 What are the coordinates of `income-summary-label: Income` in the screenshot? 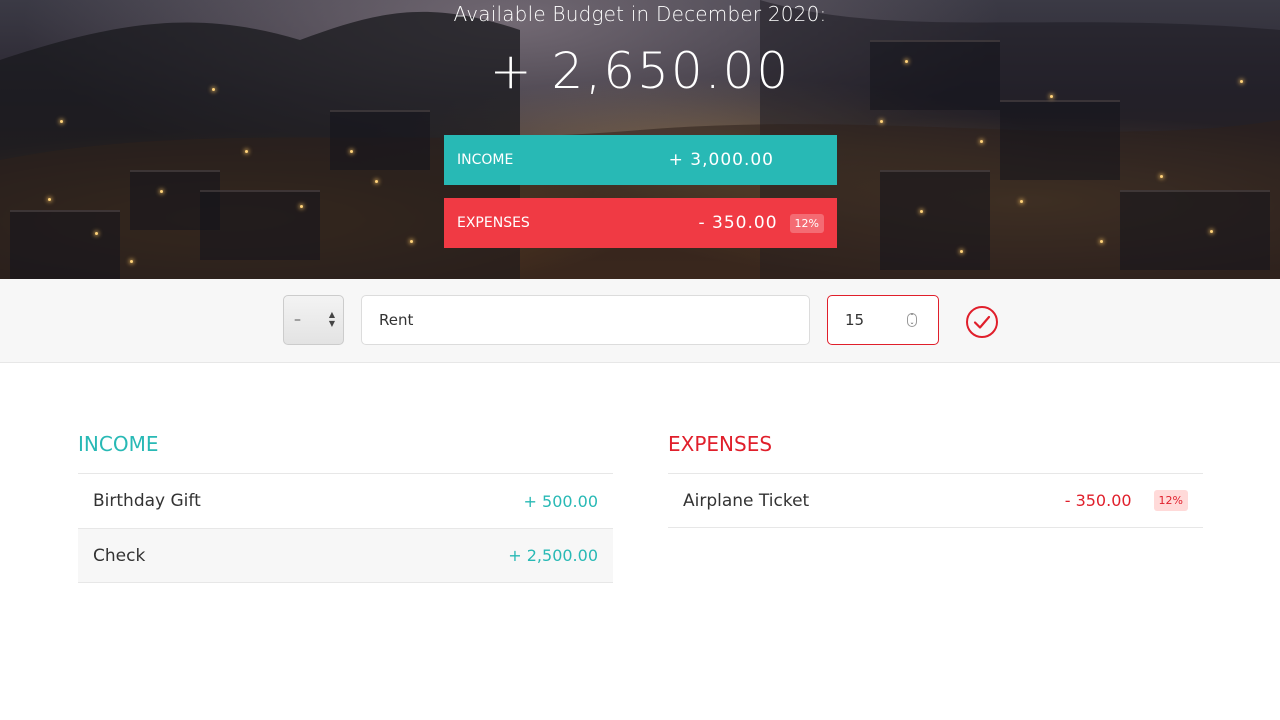 It's located at (485, 160).